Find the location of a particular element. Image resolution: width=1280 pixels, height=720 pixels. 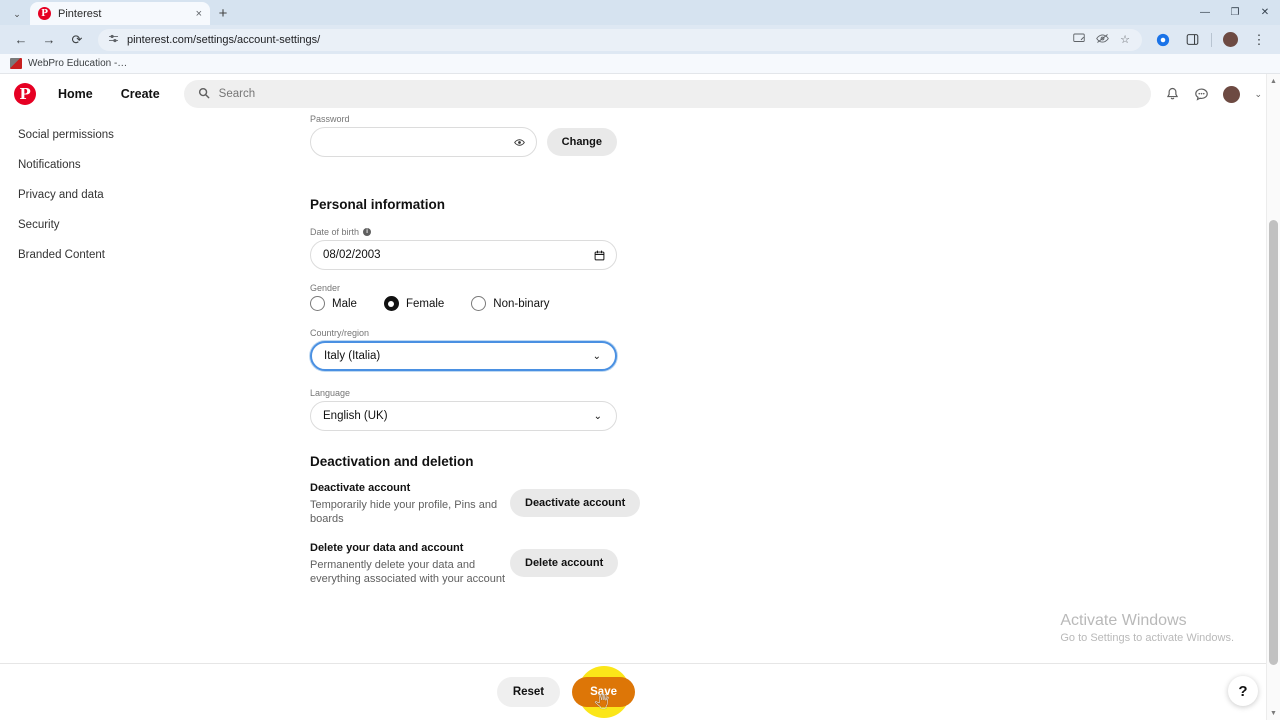

new-tab-button: + is located at coordinates (223, 13).